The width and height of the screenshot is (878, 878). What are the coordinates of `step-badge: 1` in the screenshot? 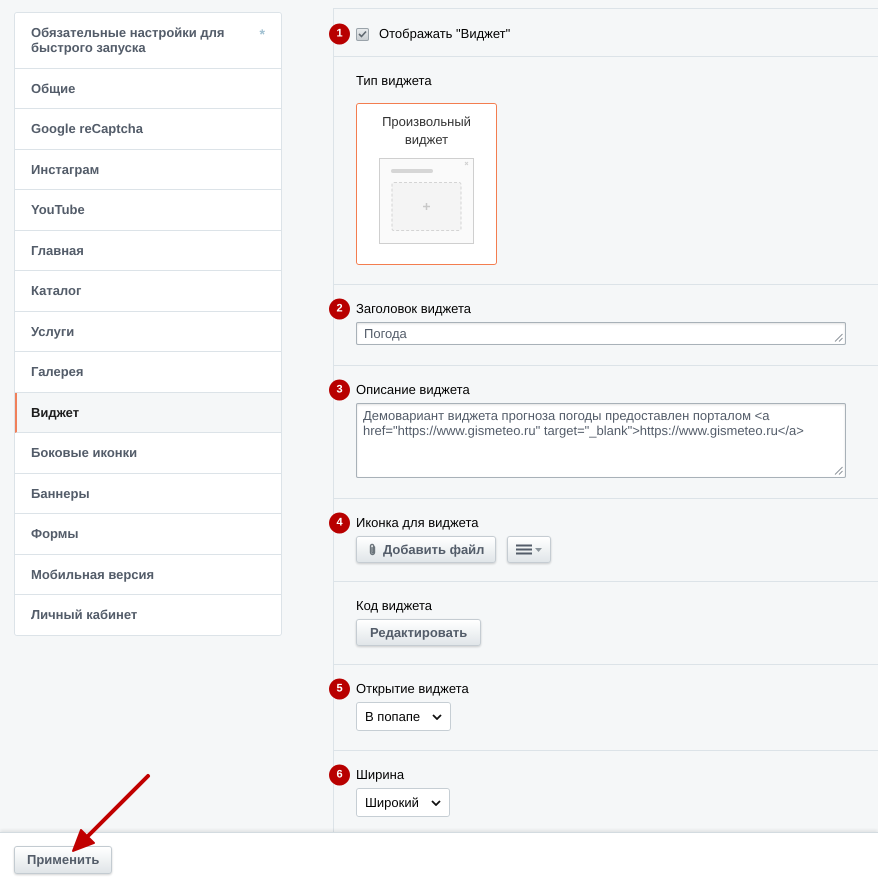 It's located at (339, 34).